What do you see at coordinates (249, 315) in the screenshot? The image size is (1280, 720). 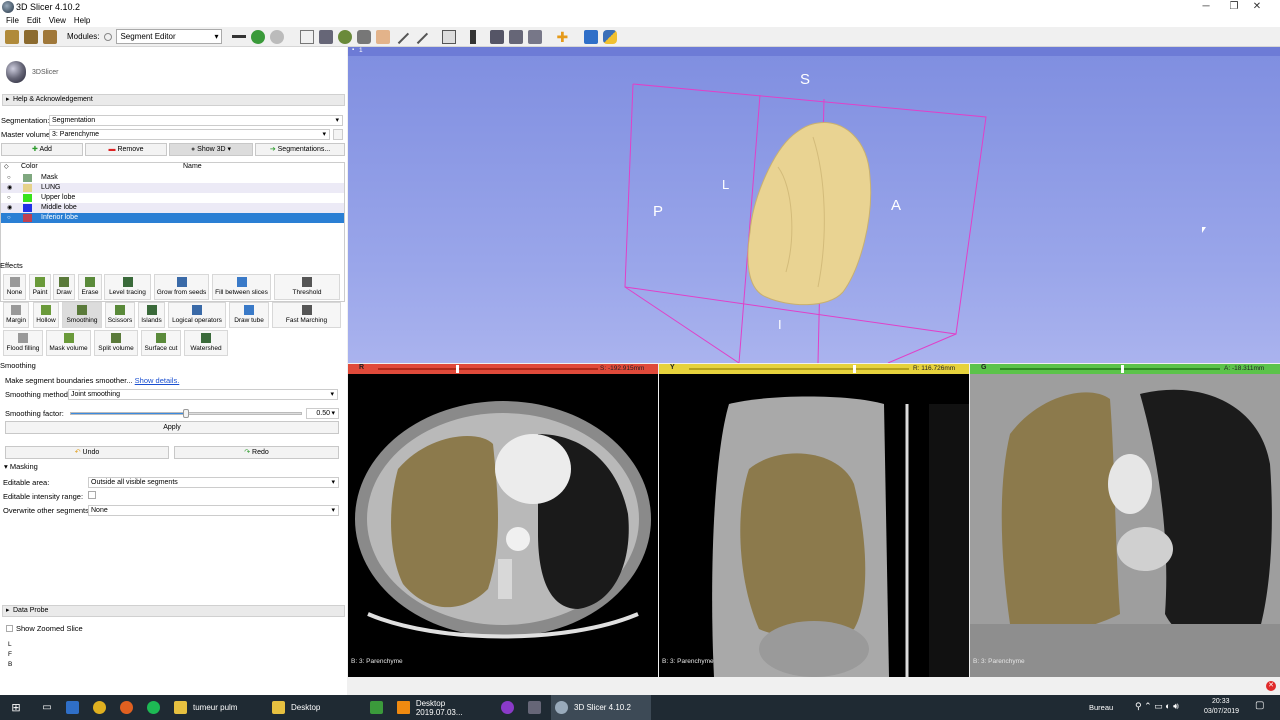 I see `effect-draw-tube: Draw tube` at bounding box center [249, 315].